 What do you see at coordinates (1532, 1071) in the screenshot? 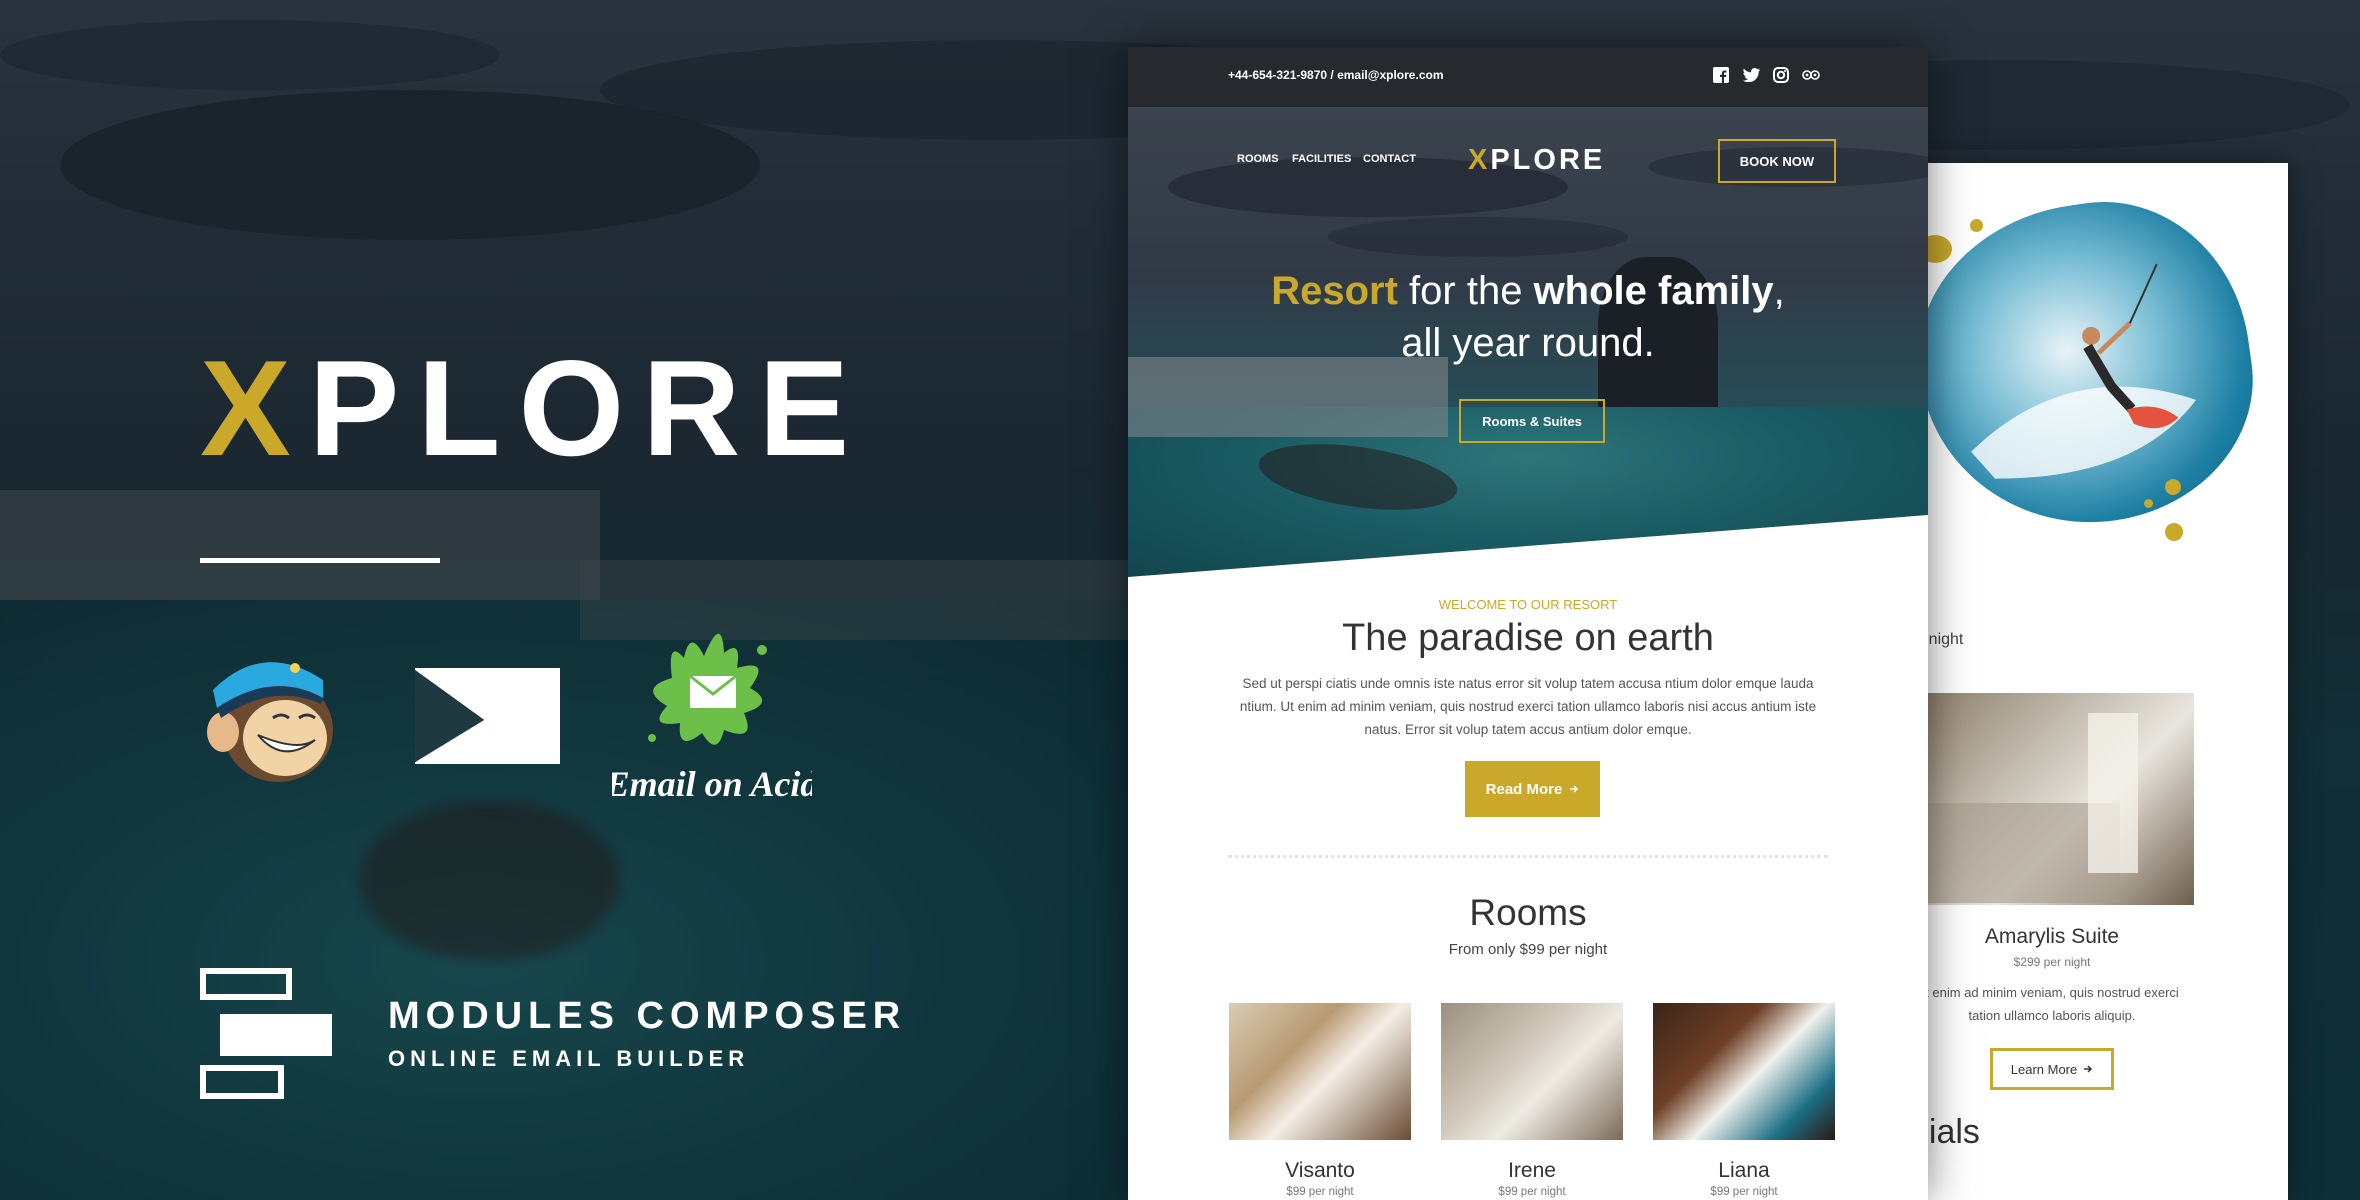
I see `room-image-irene` at bounding box center [1532, 1071].